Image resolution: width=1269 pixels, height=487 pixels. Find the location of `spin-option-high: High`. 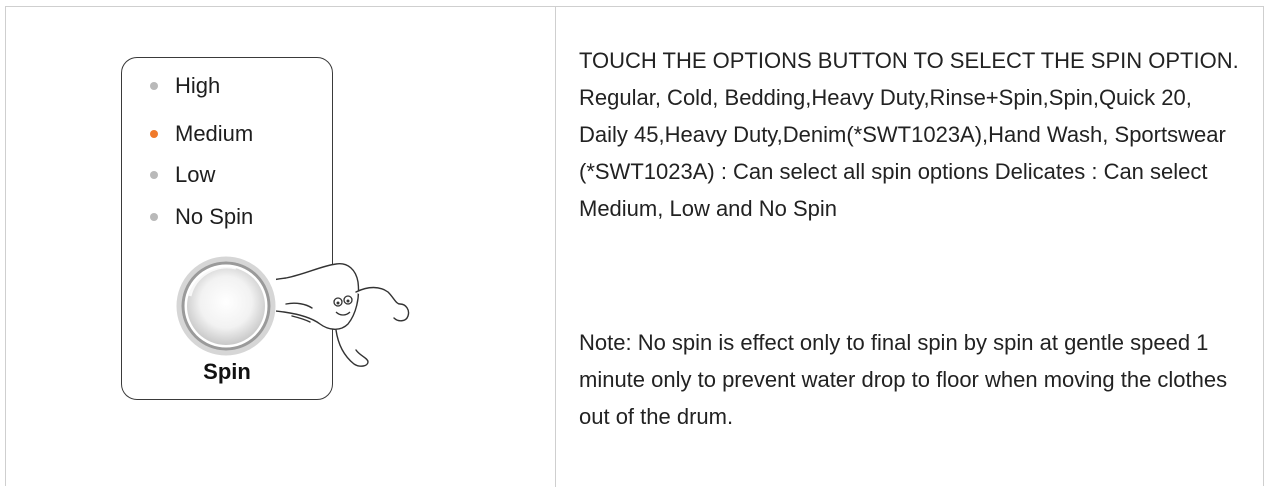

spin-option-high: High is located at coordinates (185, 86).